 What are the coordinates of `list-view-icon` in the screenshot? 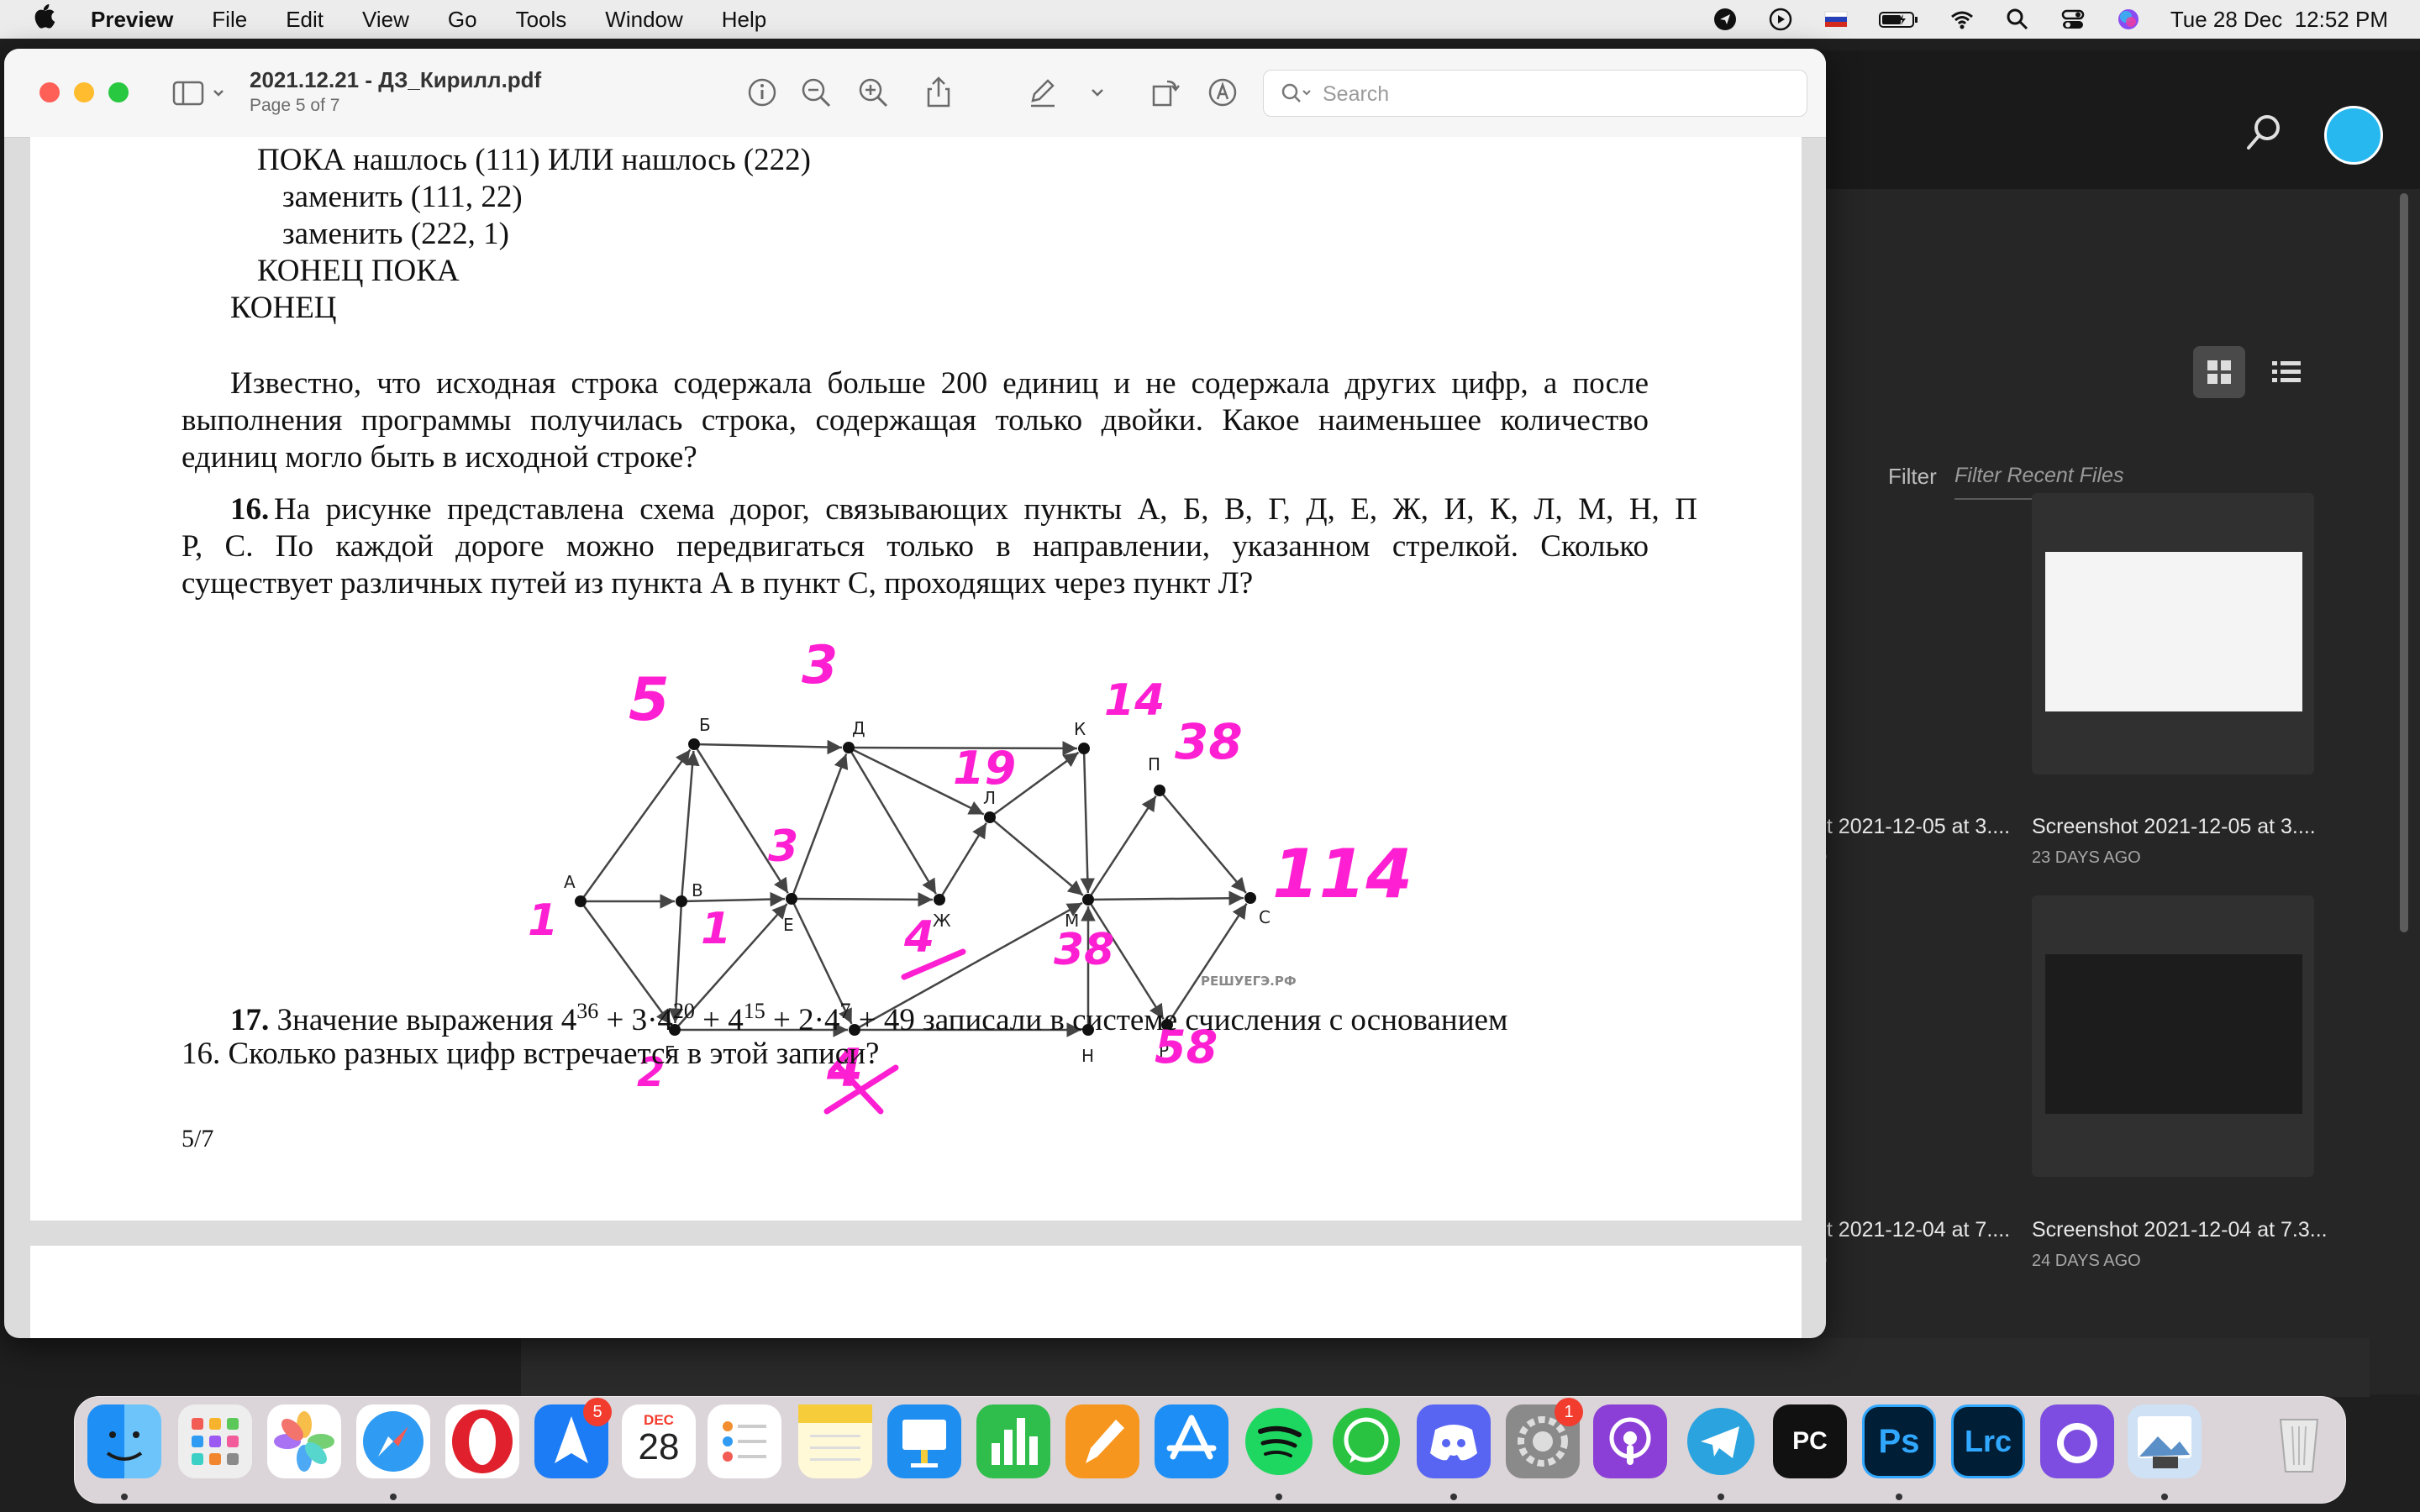 It's located at (2286, 372).